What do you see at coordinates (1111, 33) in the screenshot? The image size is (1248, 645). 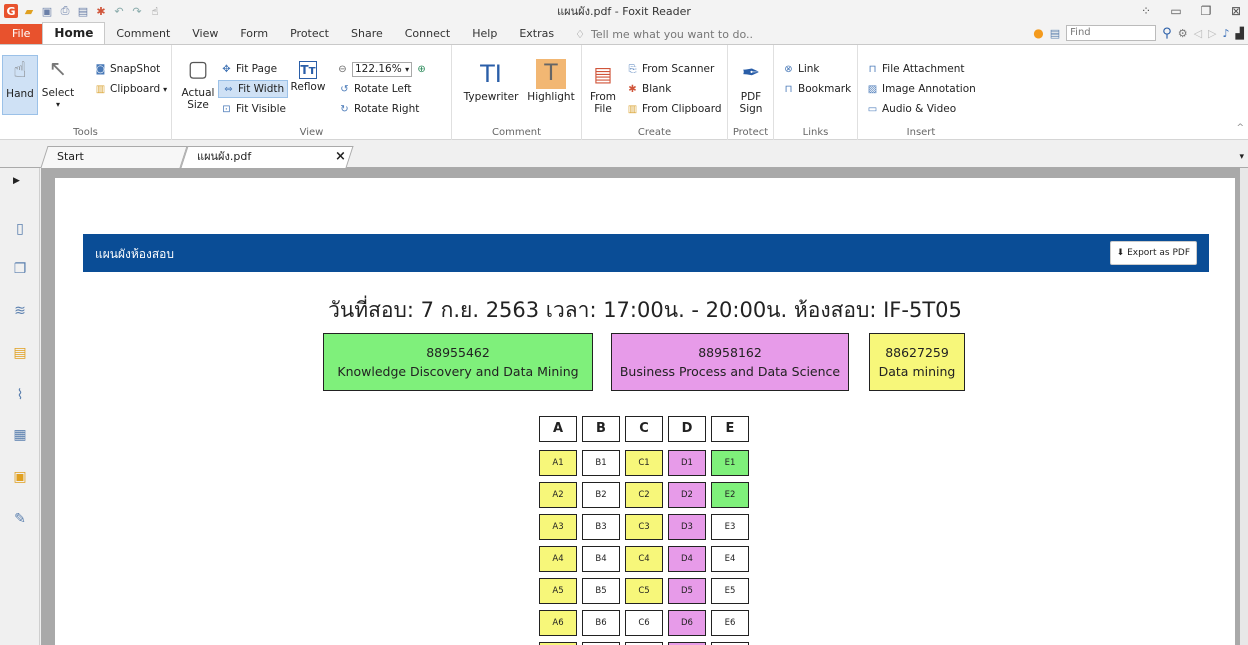 I see `find-input: Find` at bounding box center [1111, 33].